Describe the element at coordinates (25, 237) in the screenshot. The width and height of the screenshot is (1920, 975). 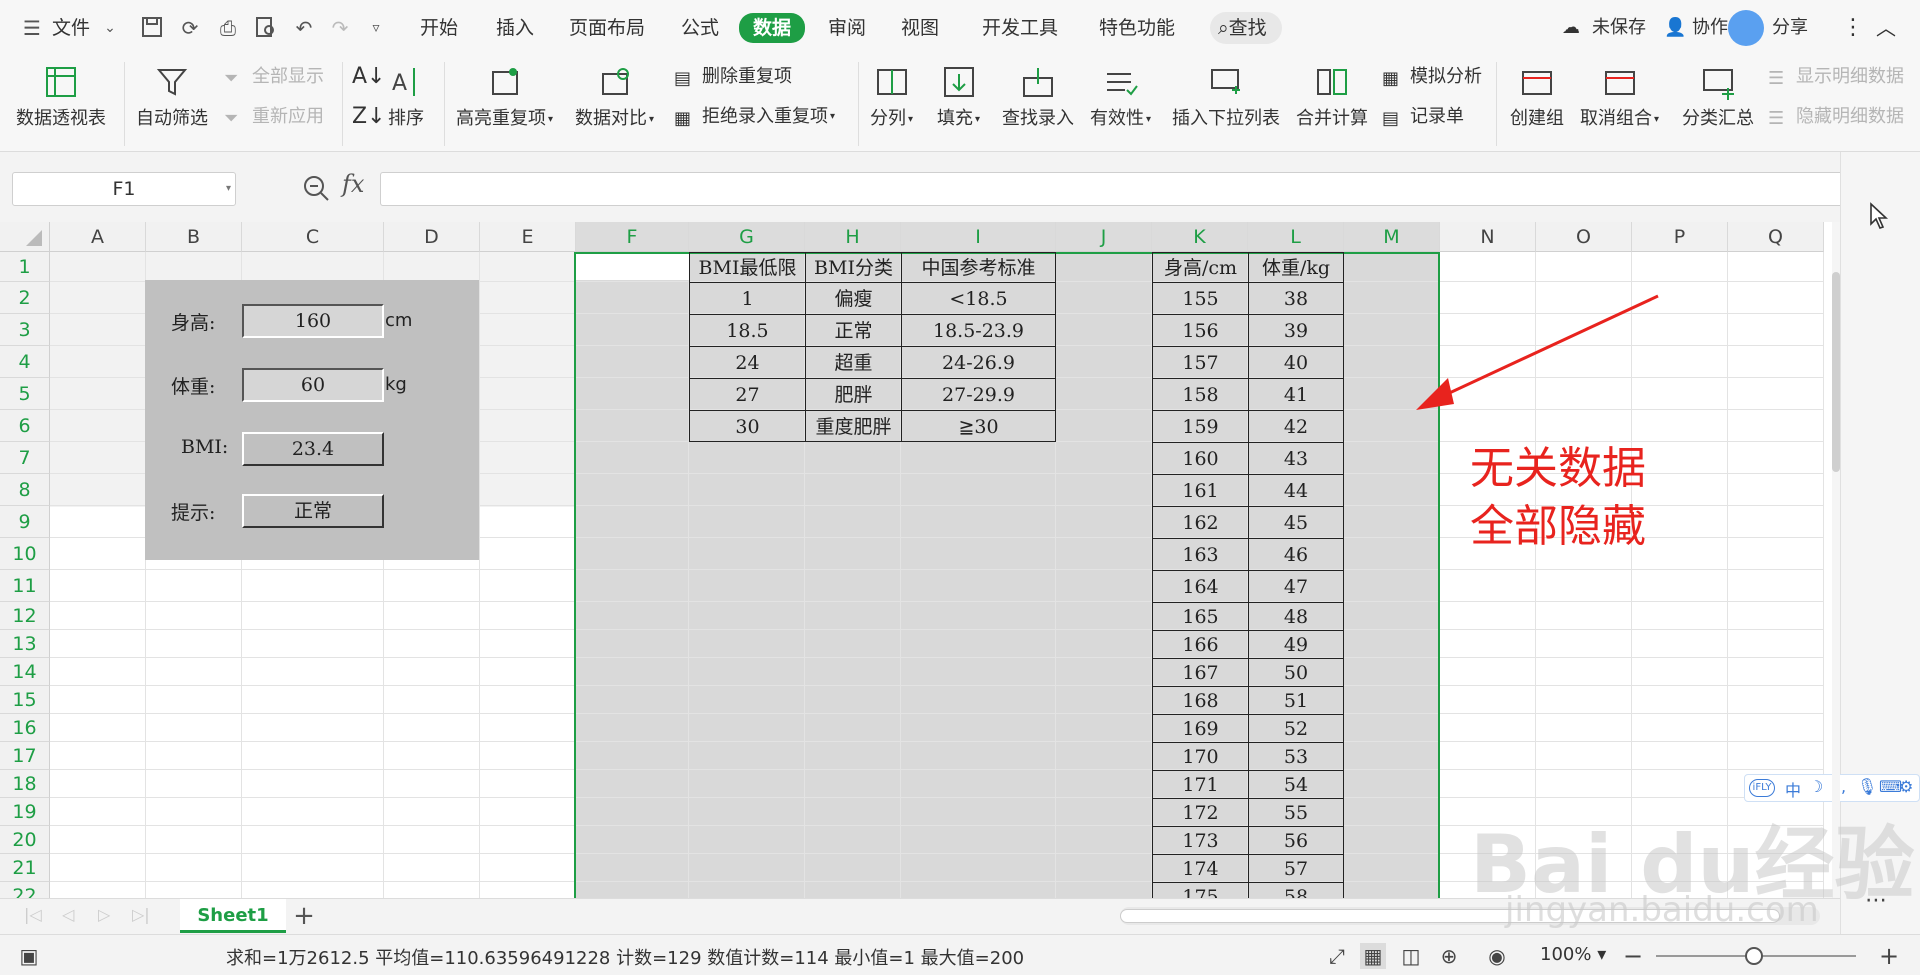
I see `select-all-corner` at that location.